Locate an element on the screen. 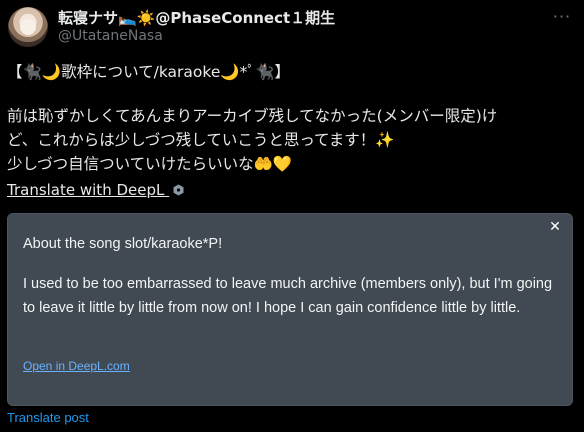 This screenshot has height=432, width=584. open-in-deepl-link: Open in DeepL.com is located at coordinates (76, 366).